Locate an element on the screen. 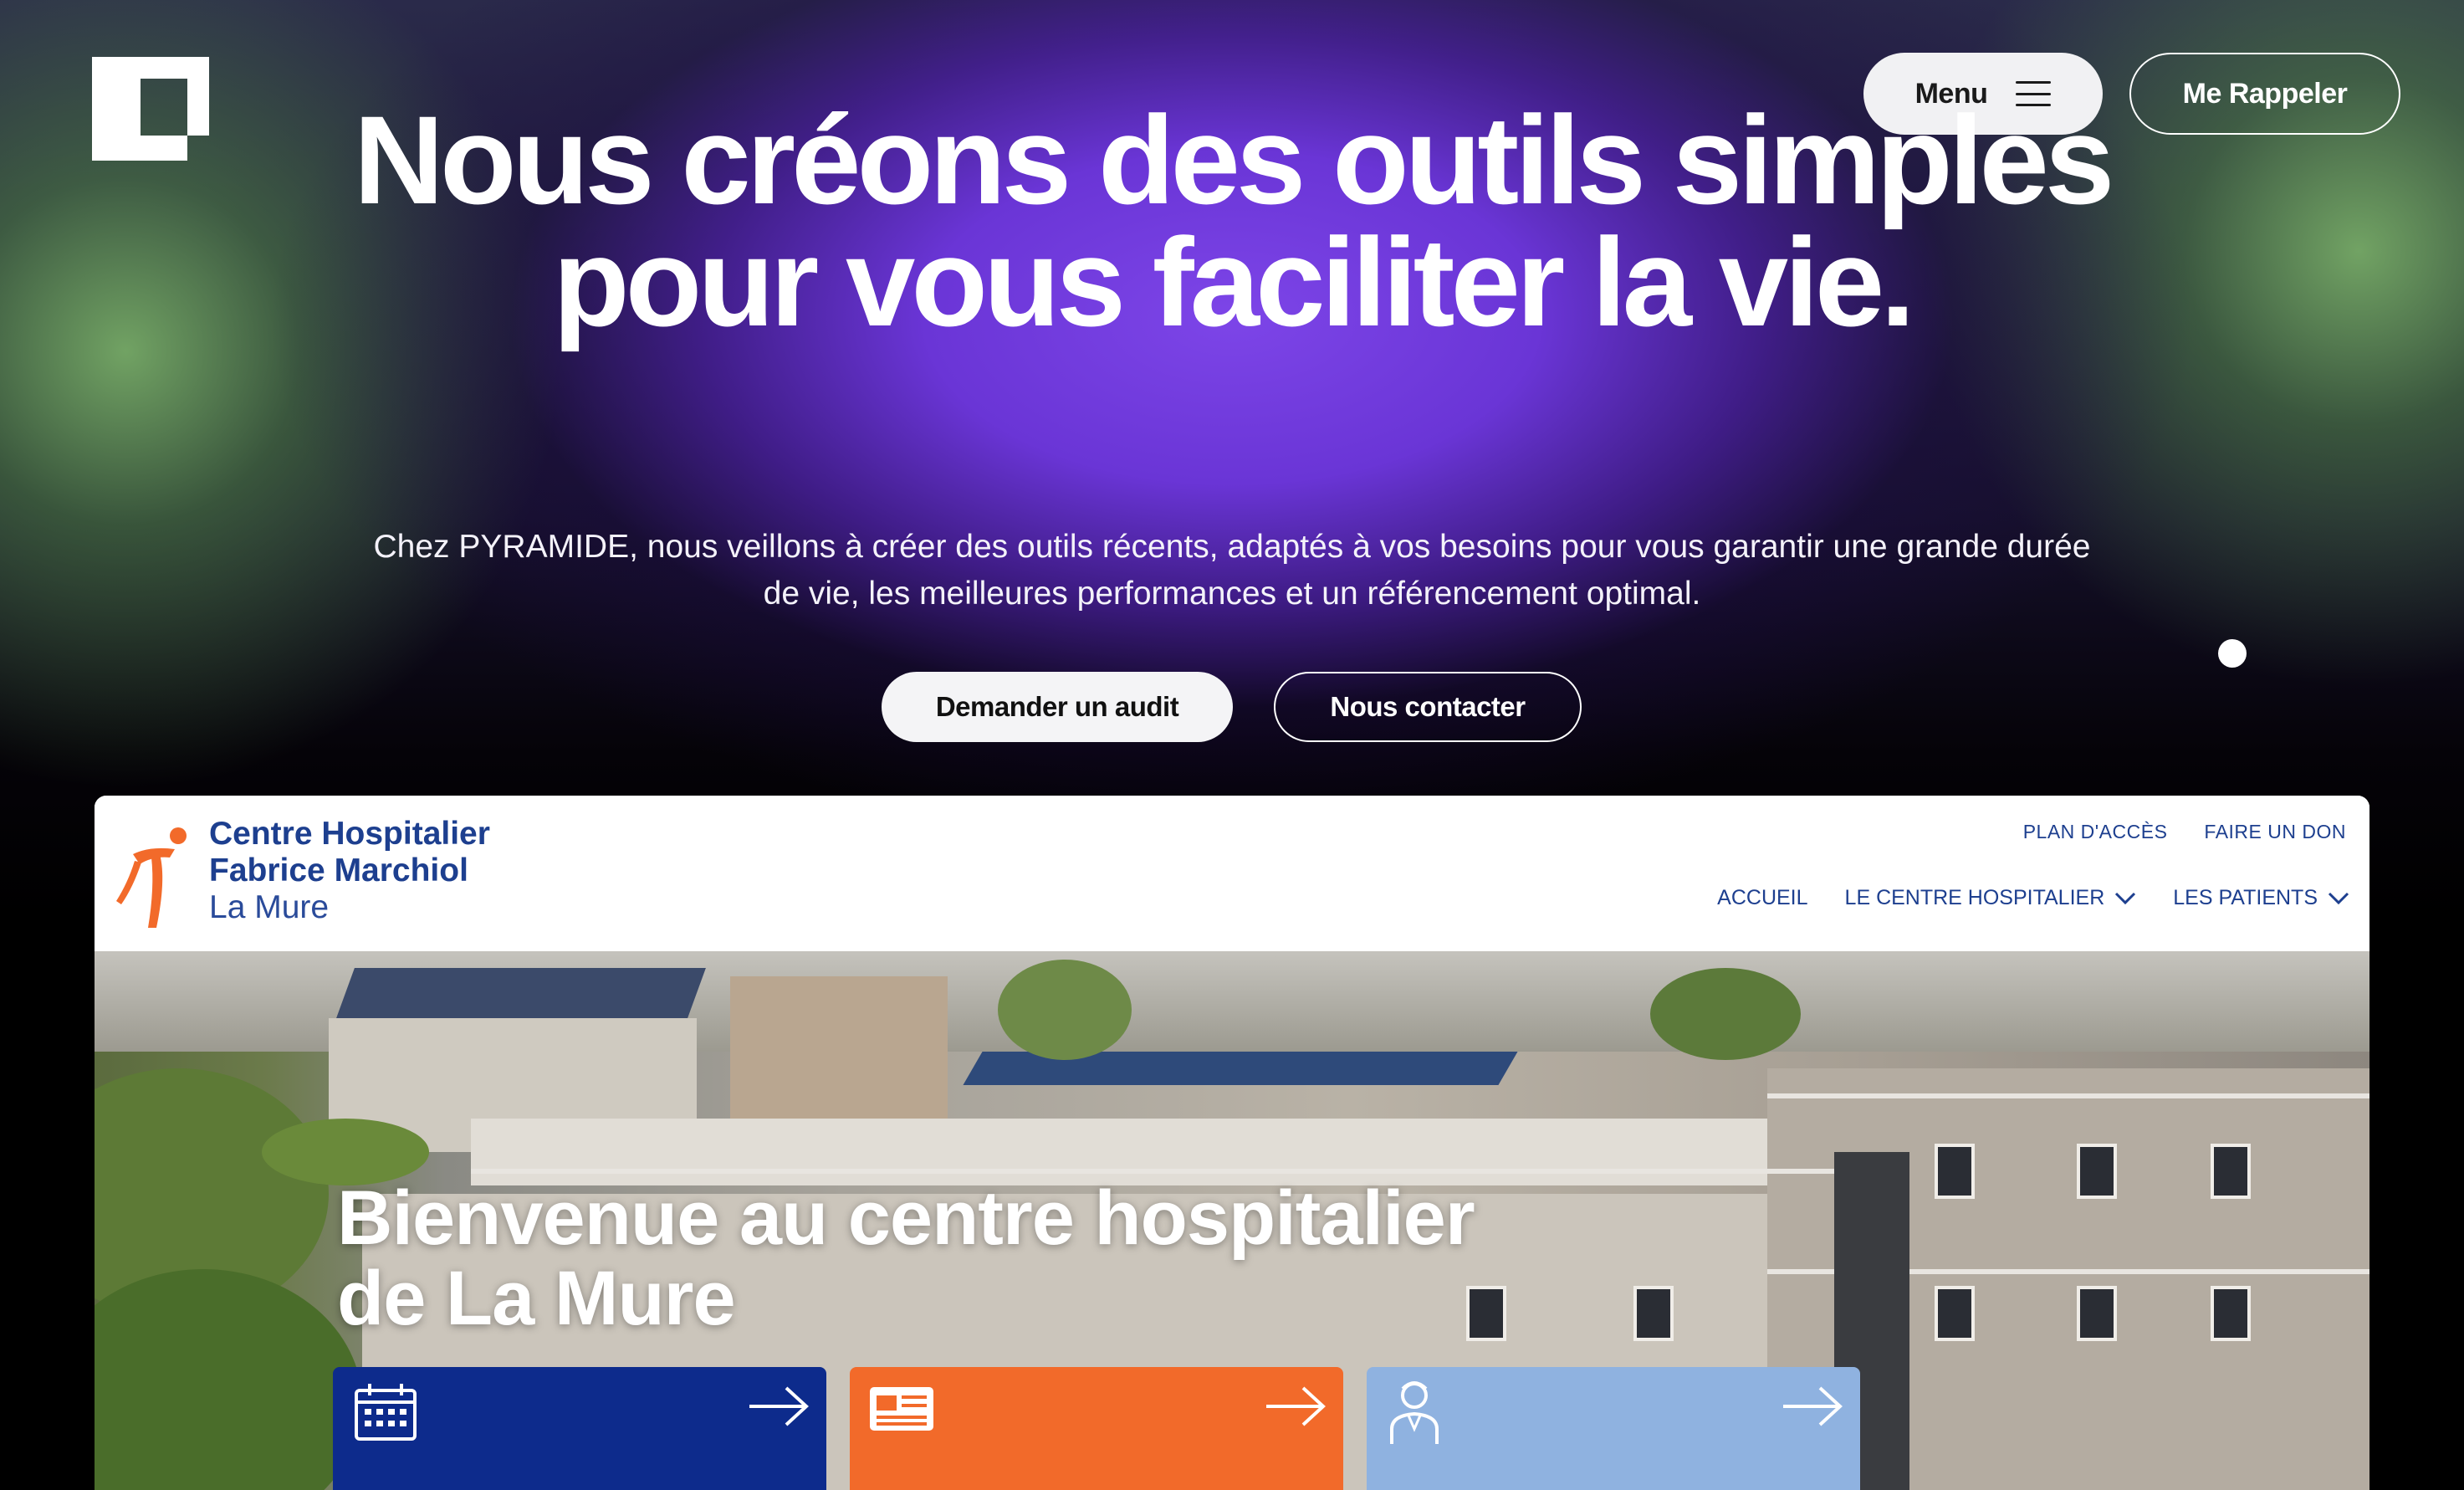 The width and height of the screenshot is (2464, 1490). calendar-icon is located at coordinates (386, 1412).